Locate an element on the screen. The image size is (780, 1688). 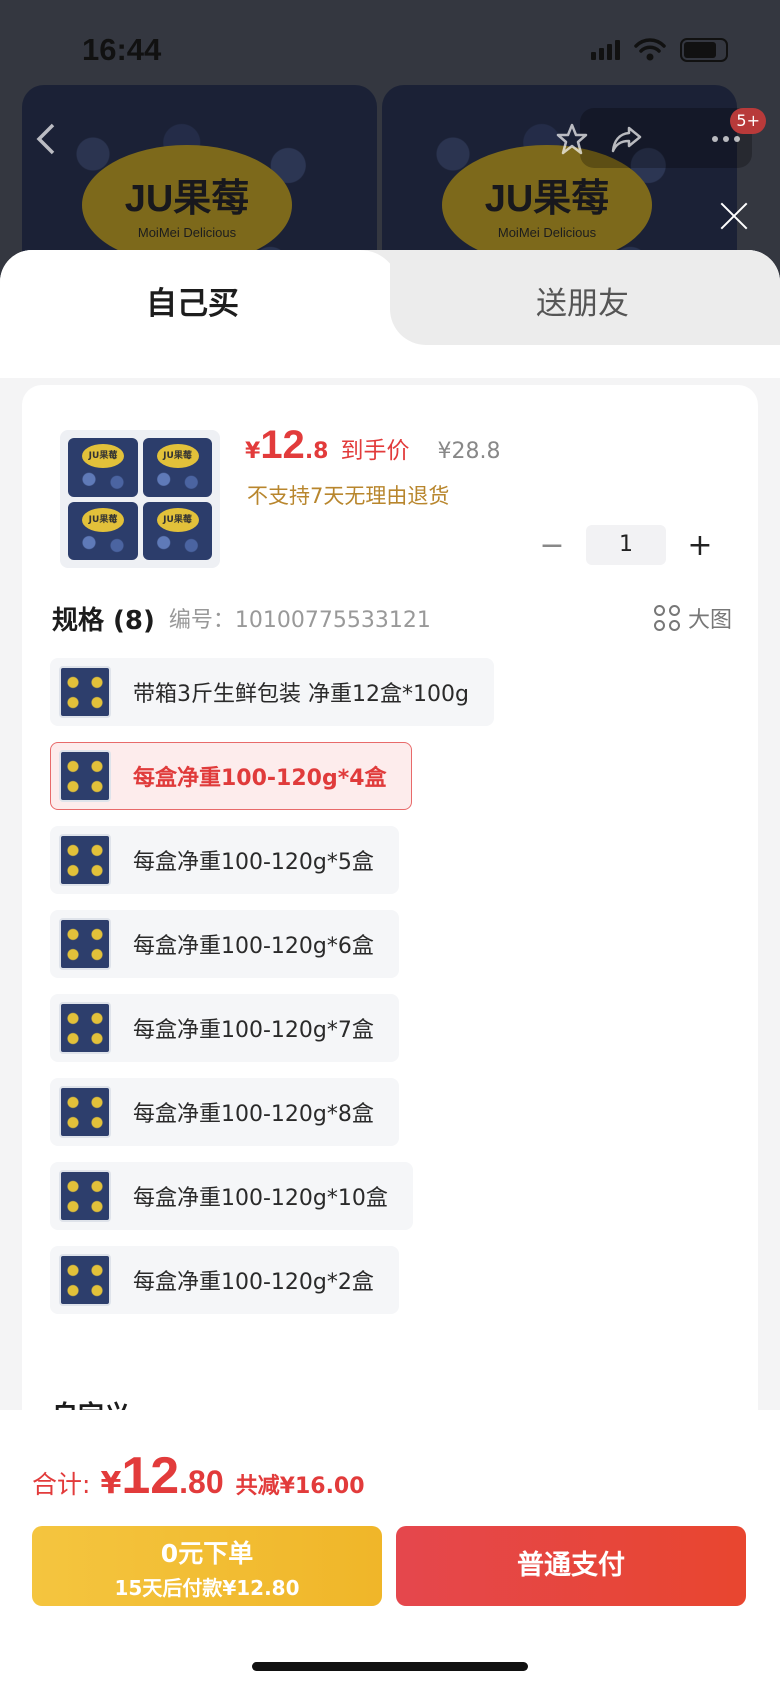
cart-badge: 5+ is located at coordinates (748, 121).